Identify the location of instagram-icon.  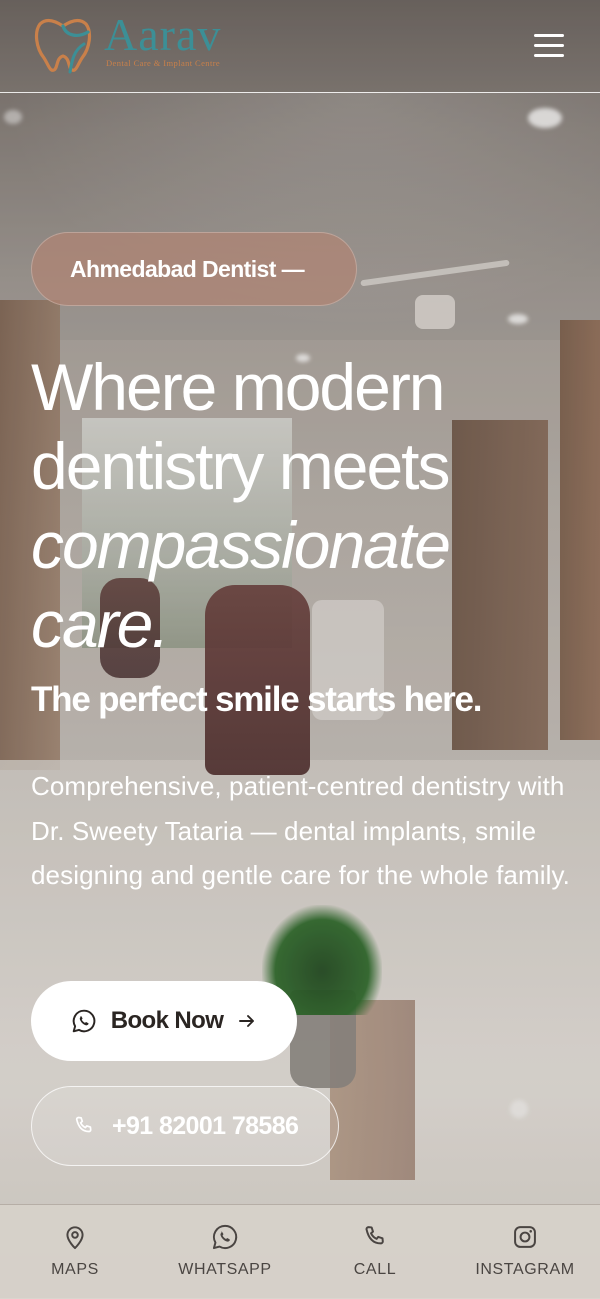
(525, 1237).